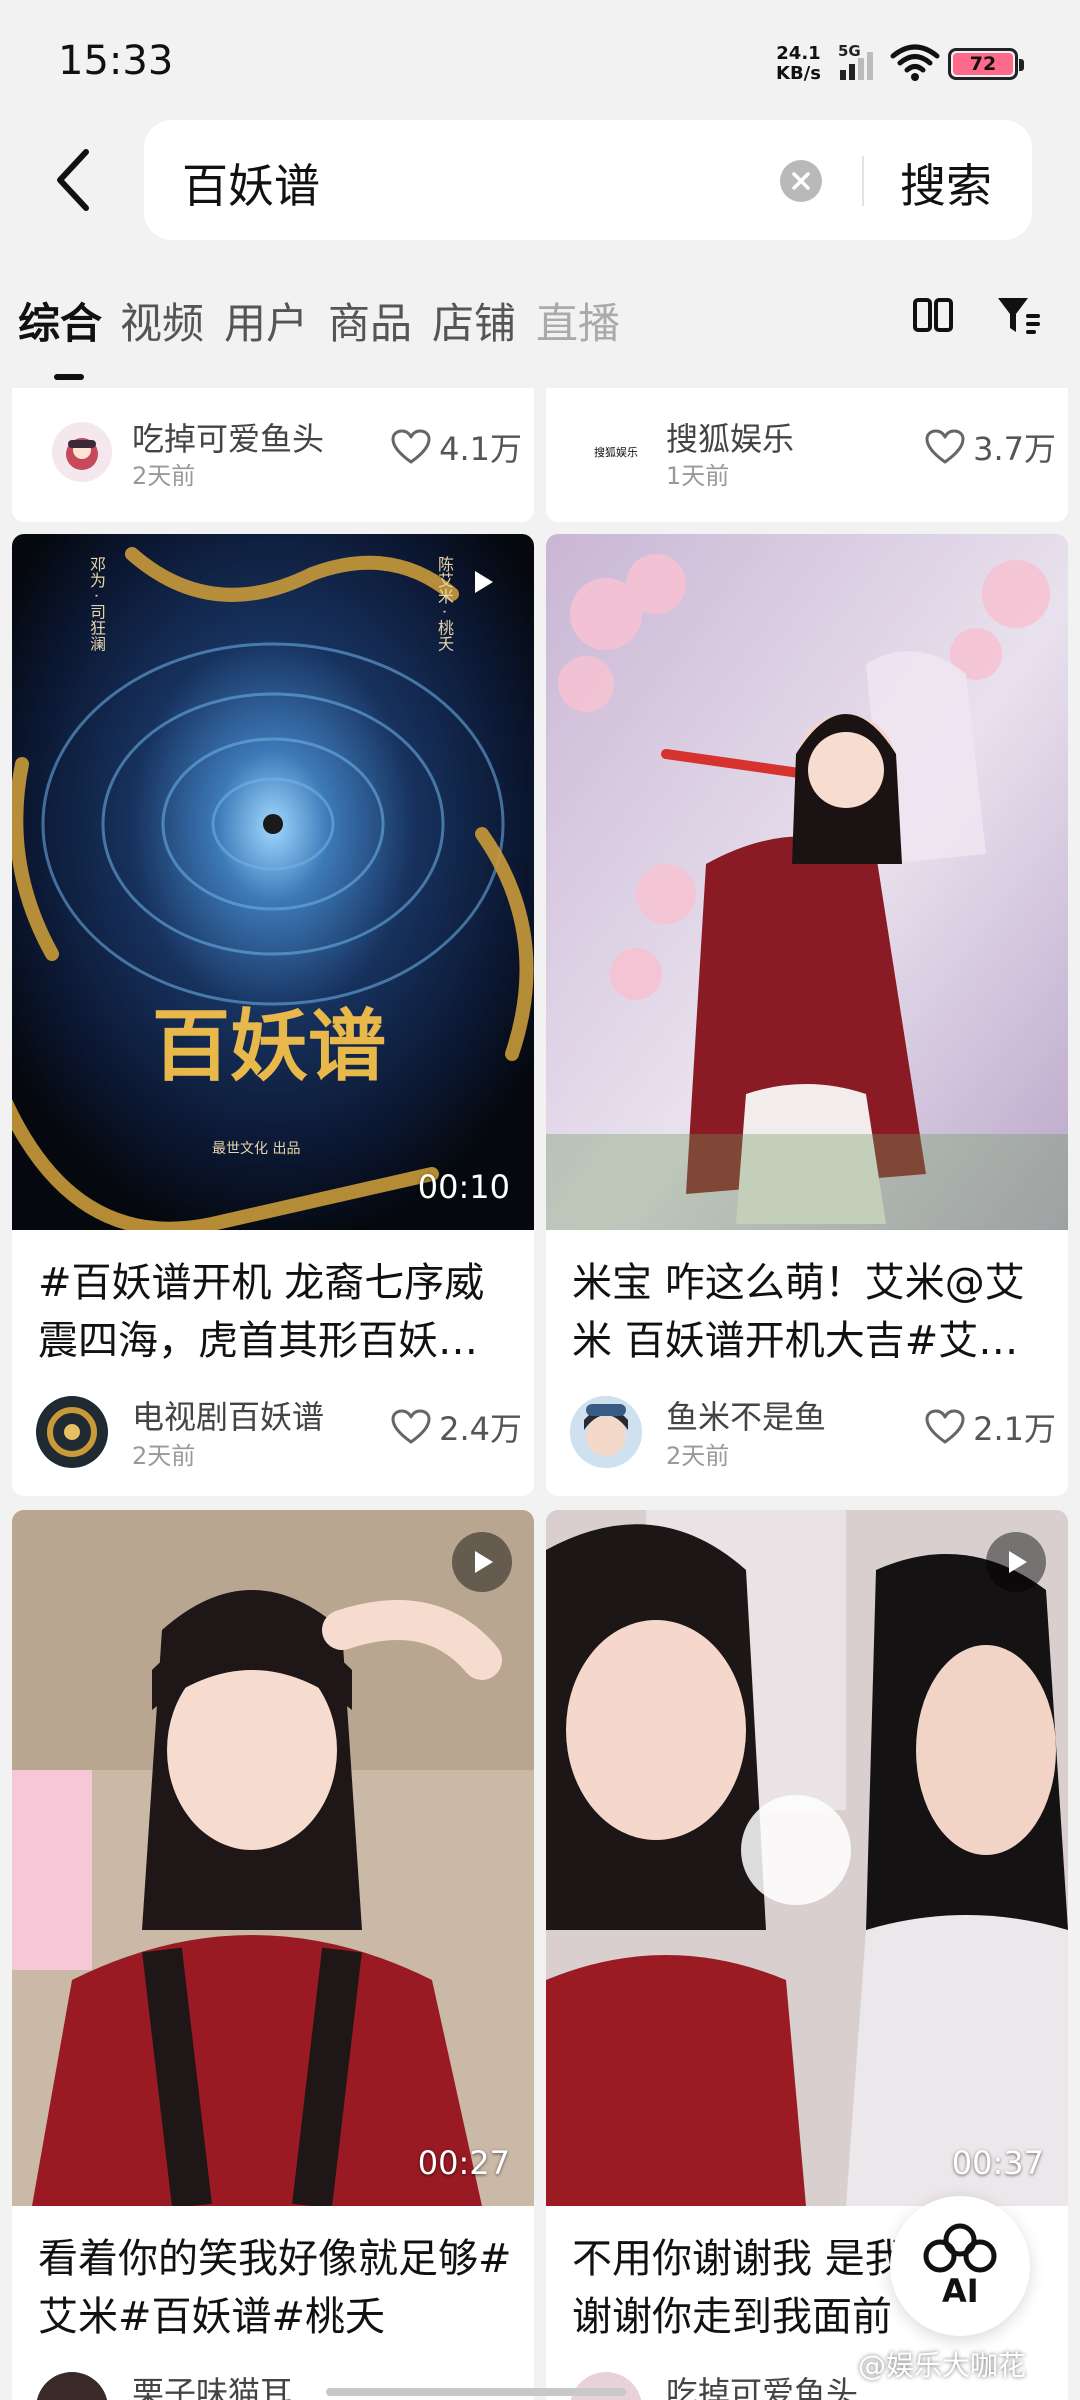 The width and height of the screenshot is (1080, 2400). Describe the element at coordinates (69, 377) in the screenshot. I see `active-tab-indicator` at that location.